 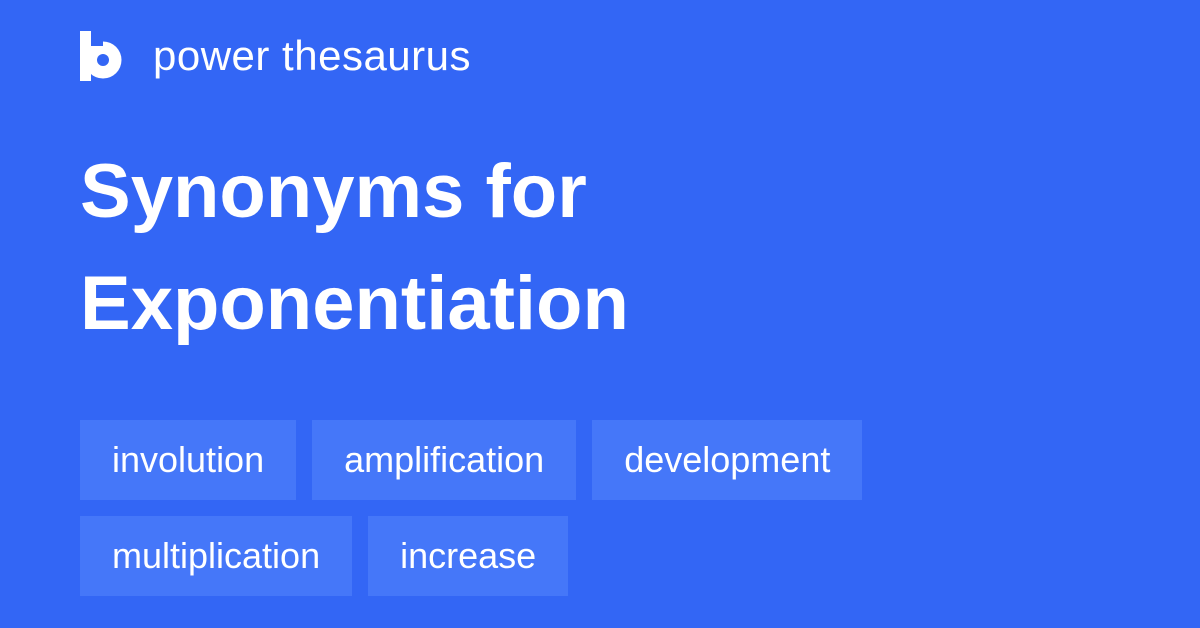 What do you see at coordinates (444, 460) in the screenshot?
I see `synonym-chip: amplification` at bounding box center [444, 460].